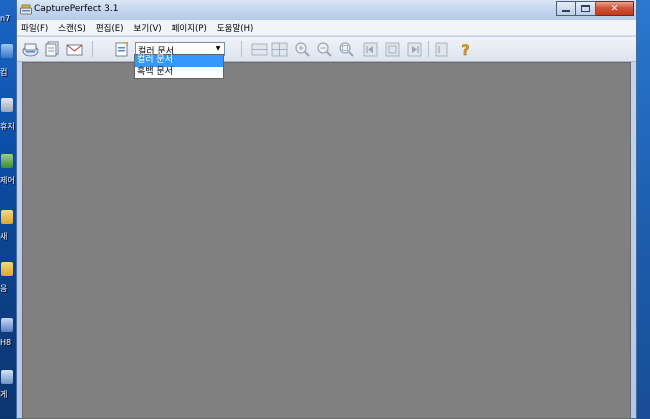 The width and height of the screenshot is (650, 419). Describe the element at coordinates (7, 161) in the screenshot. I see `control-panel-icon` at that location.